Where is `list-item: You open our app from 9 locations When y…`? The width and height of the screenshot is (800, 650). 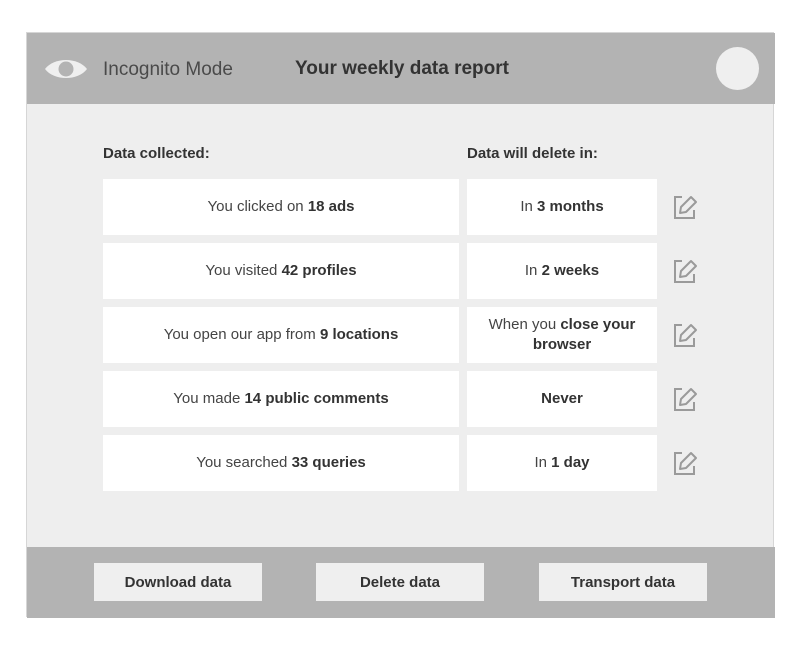 list-item: You open our app from 9 locations When y… is located at coordinates (381, 335).